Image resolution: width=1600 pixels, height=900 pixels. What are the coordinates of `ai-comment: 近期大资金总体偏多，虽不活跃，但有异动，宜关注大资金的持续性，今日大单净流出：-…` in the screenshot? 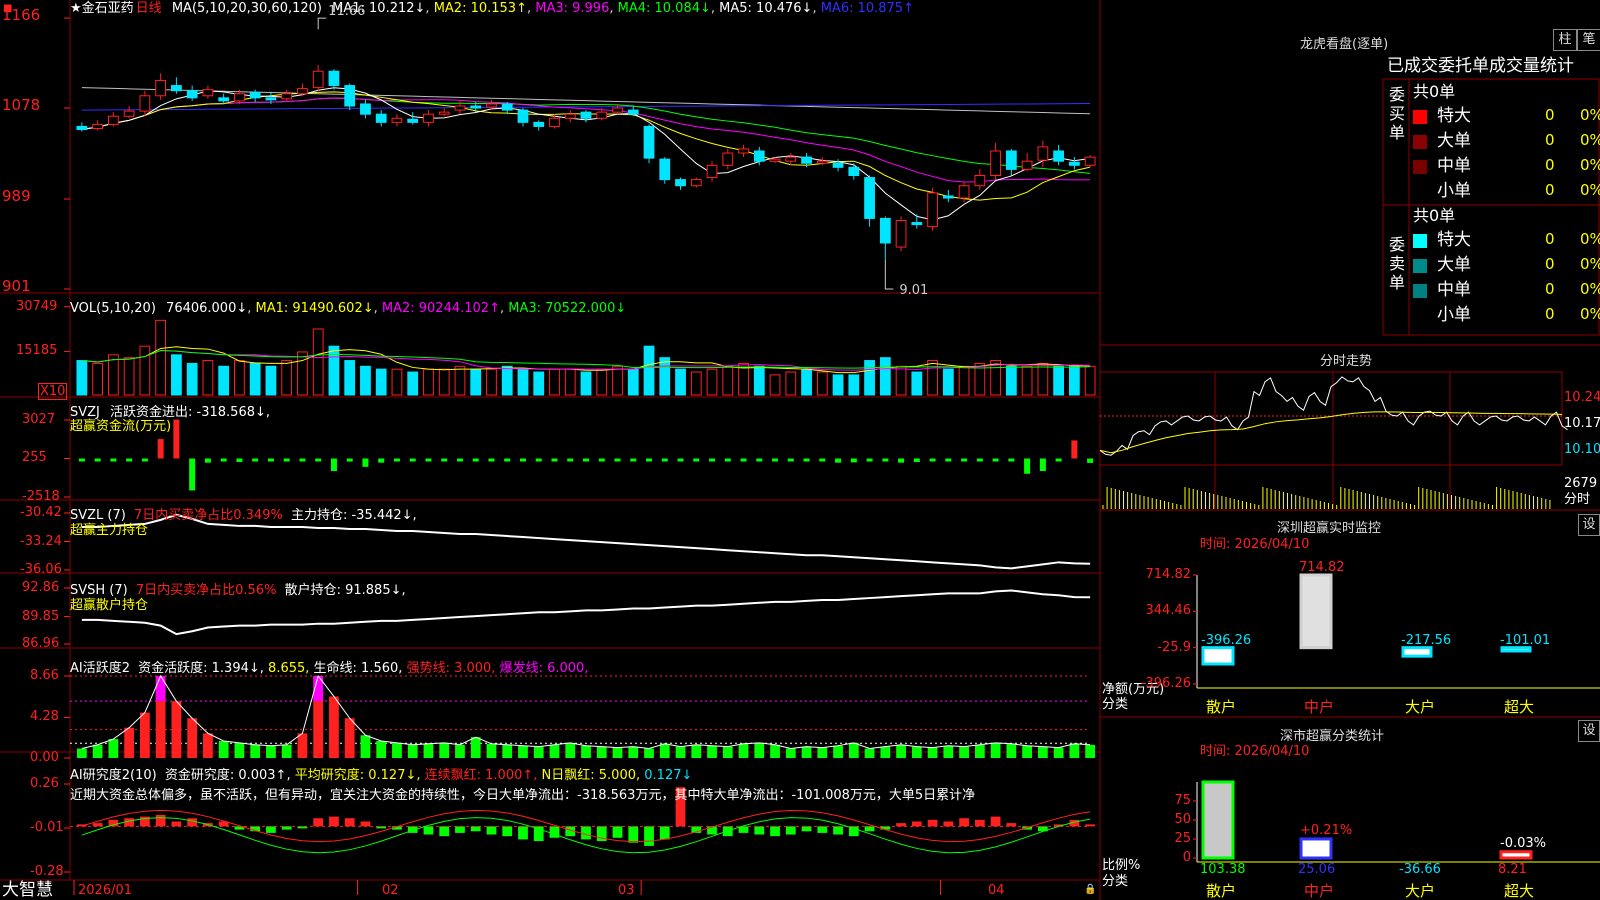 It's located at (523, 795).